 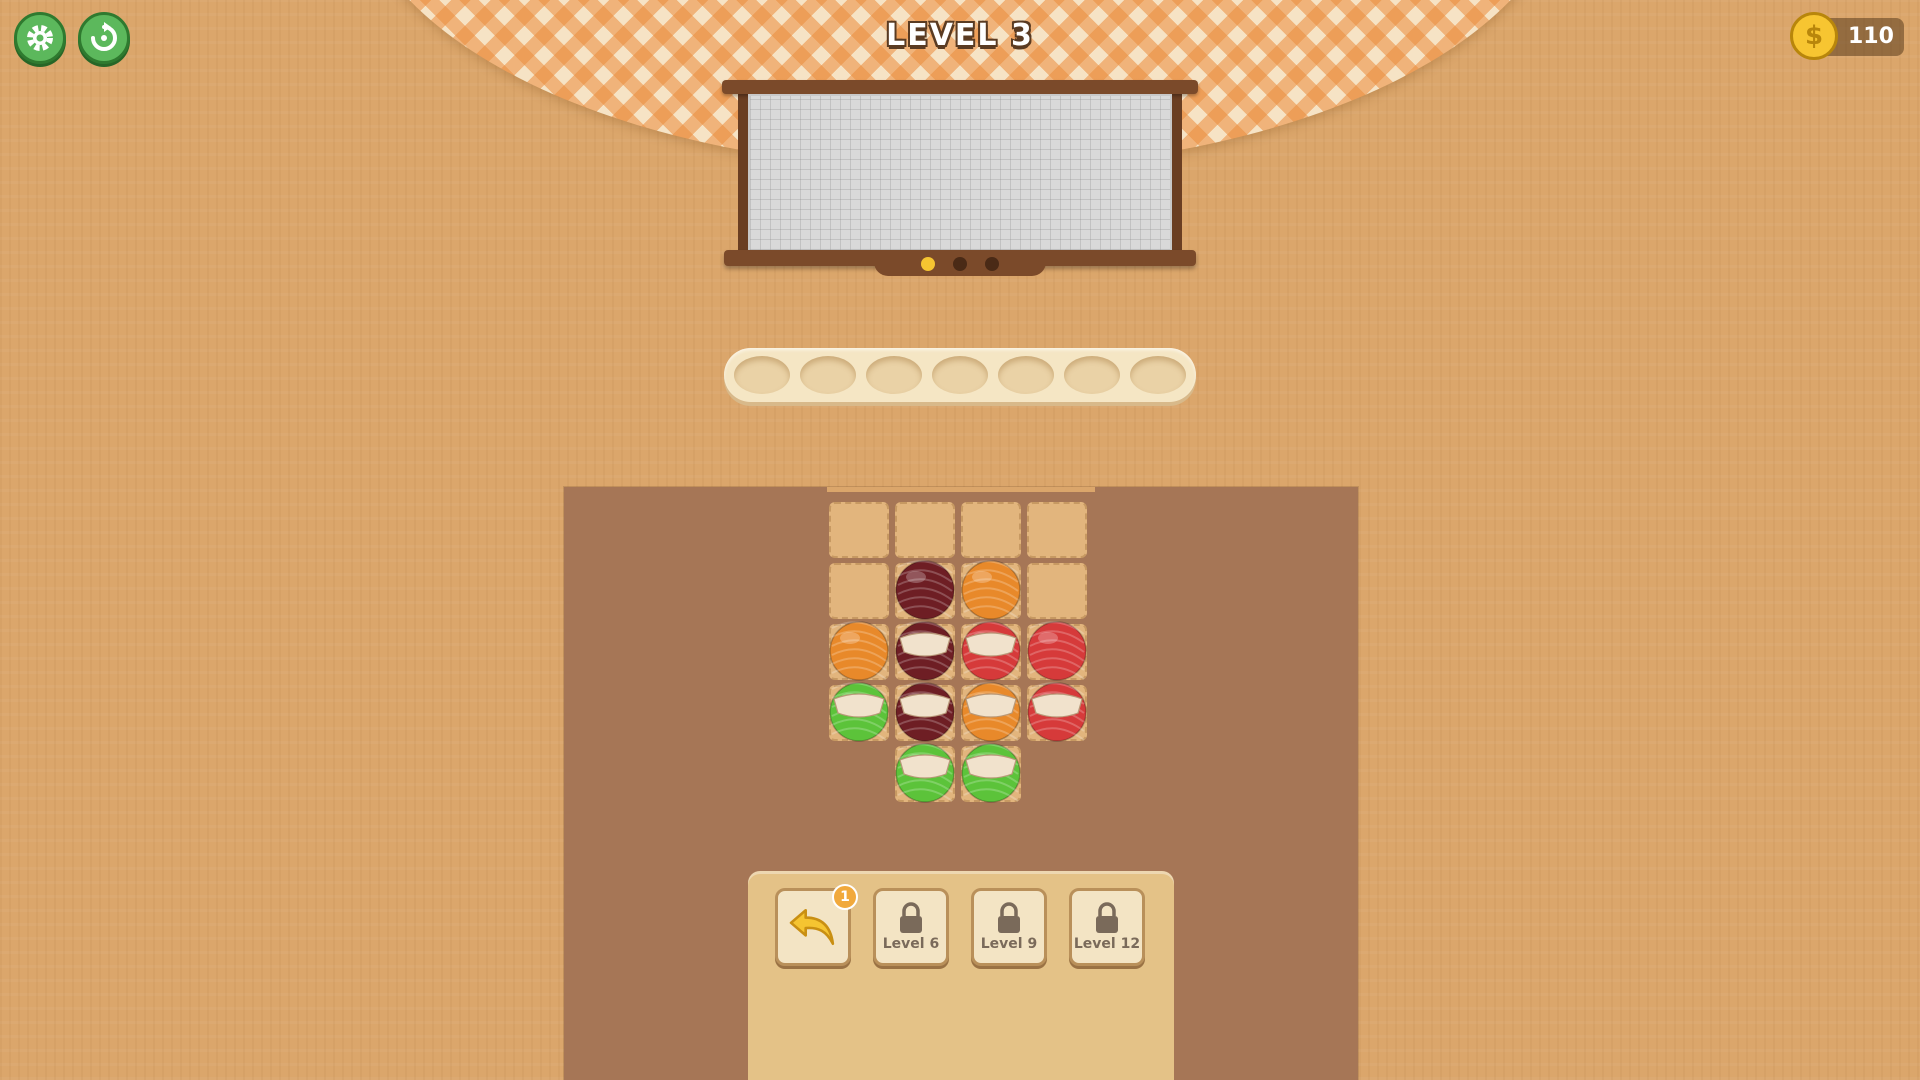 What do you see at coordinates (960, 87) in the screenshot?
I see `frame-top-bar` at bounding box center [960, 87].